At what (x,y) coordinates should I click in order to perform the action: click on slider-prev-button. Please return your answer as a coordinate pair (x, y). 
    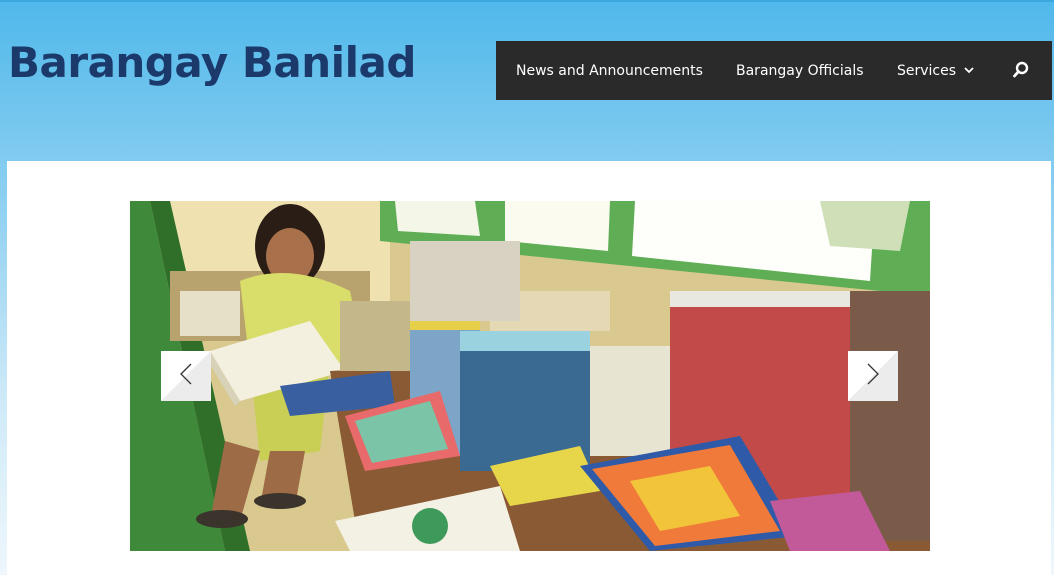
    Looking at the image, I should click on (186, 376).